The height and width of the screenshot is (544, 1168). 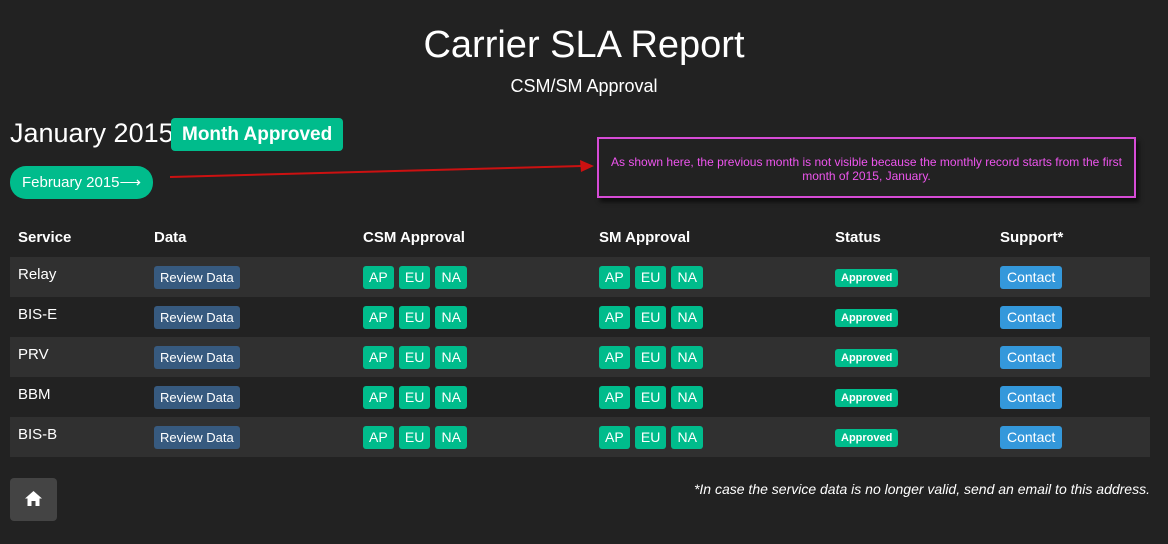 I want to click on service-name: BBM, so click(x=34, y=394).